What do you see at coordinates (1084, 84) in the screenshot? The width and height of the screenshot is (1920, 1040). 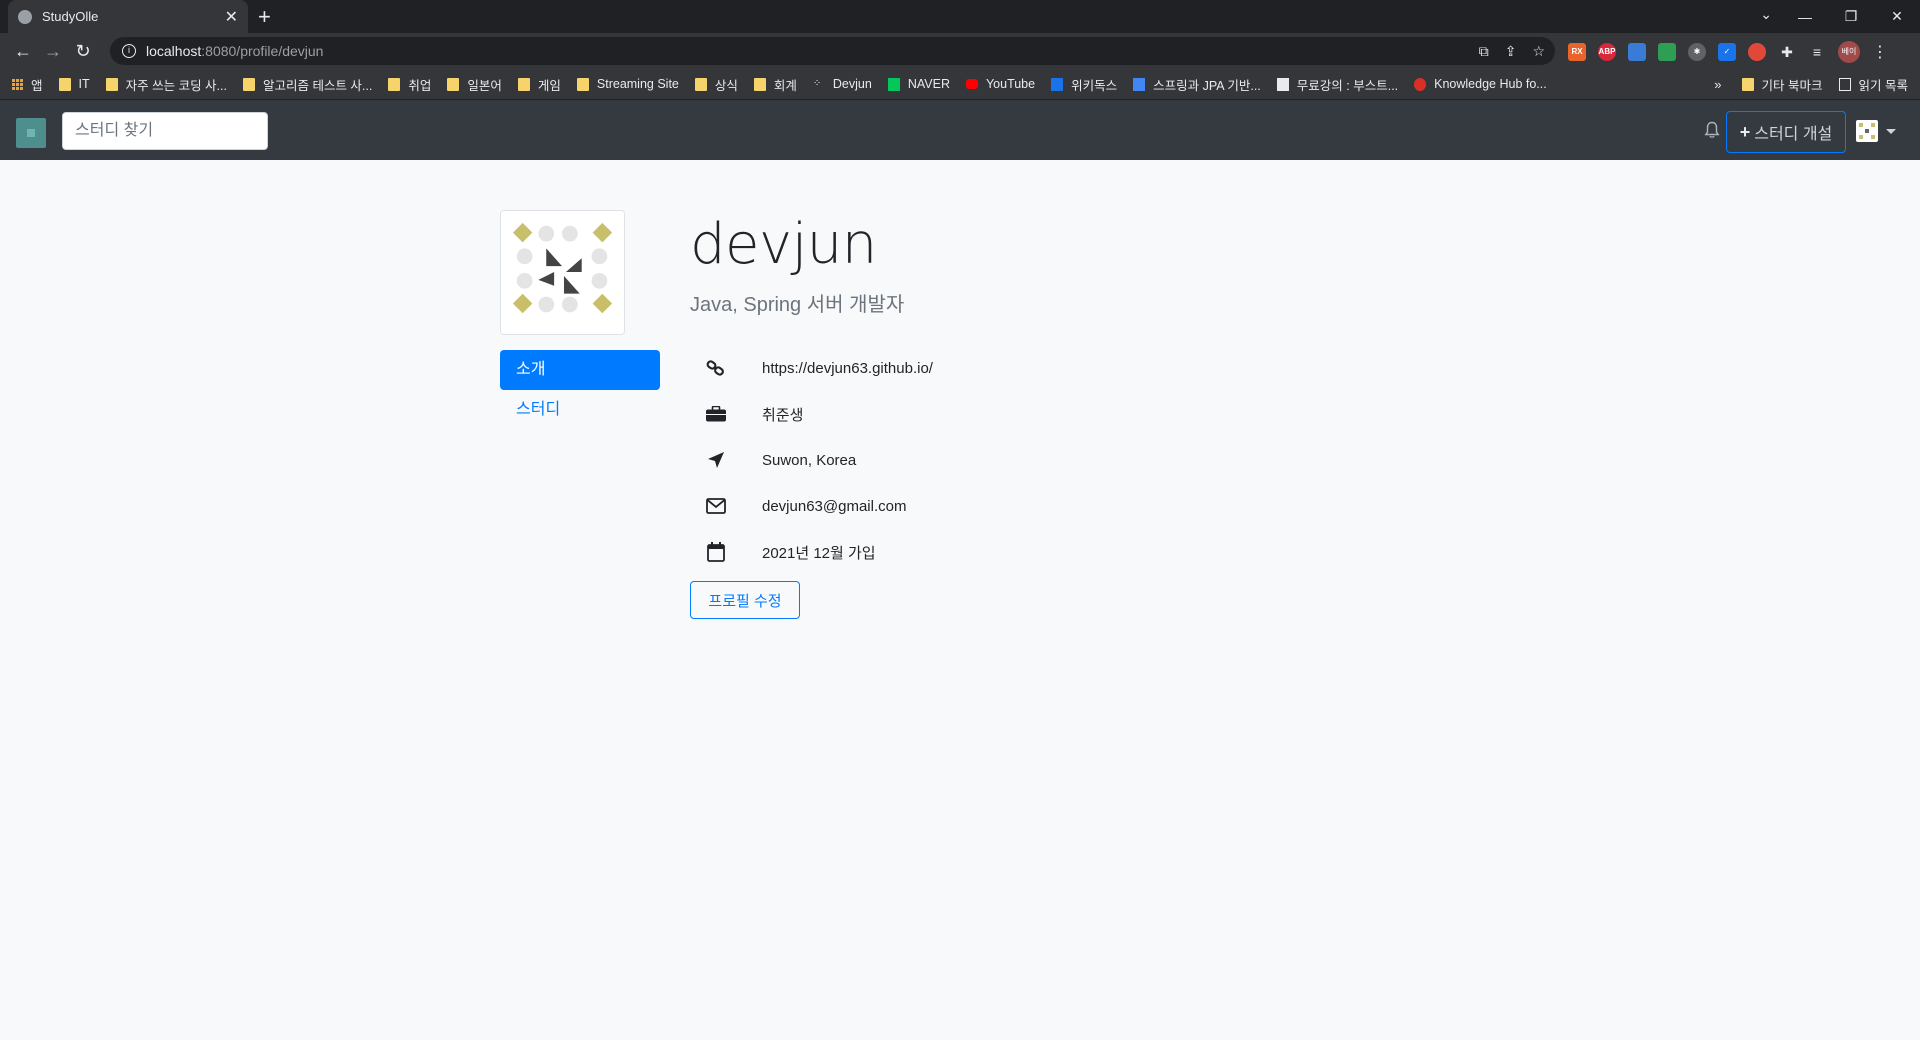 I see `bookmark-link: 위키독스` at bounding box center [1084, 84].